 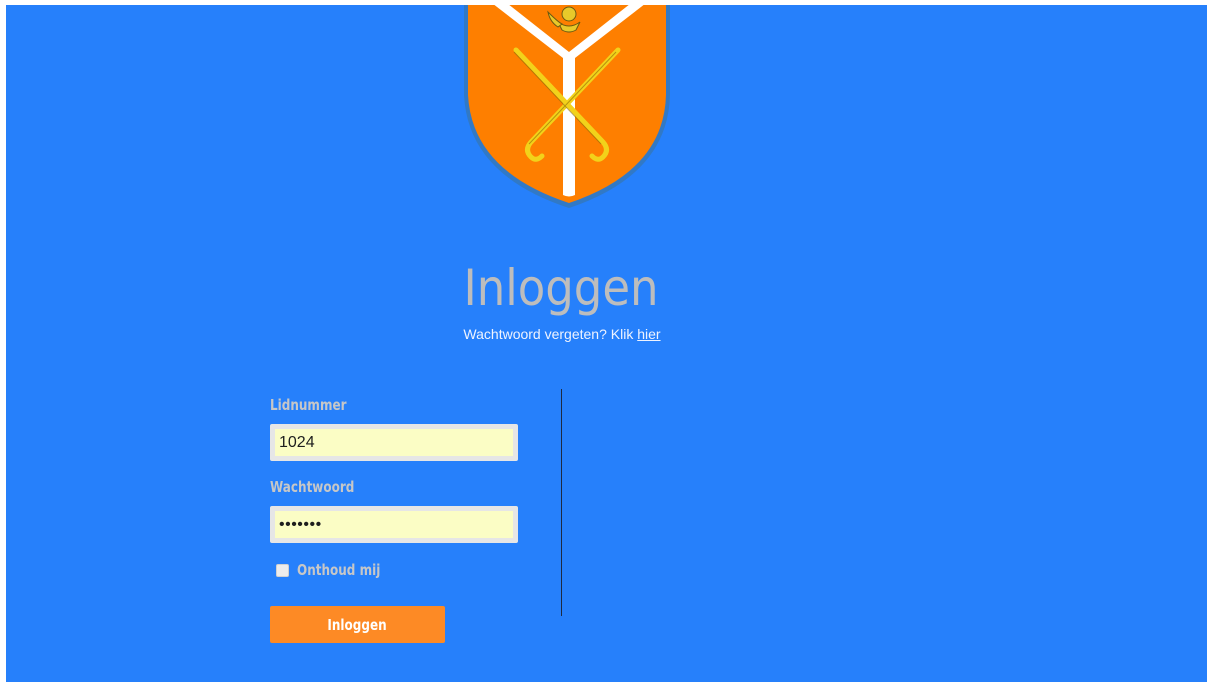 What do you see at coordinates (282, 570) in the screenshot?
I see `checkbox-icon` at bounding box center [282, 570].